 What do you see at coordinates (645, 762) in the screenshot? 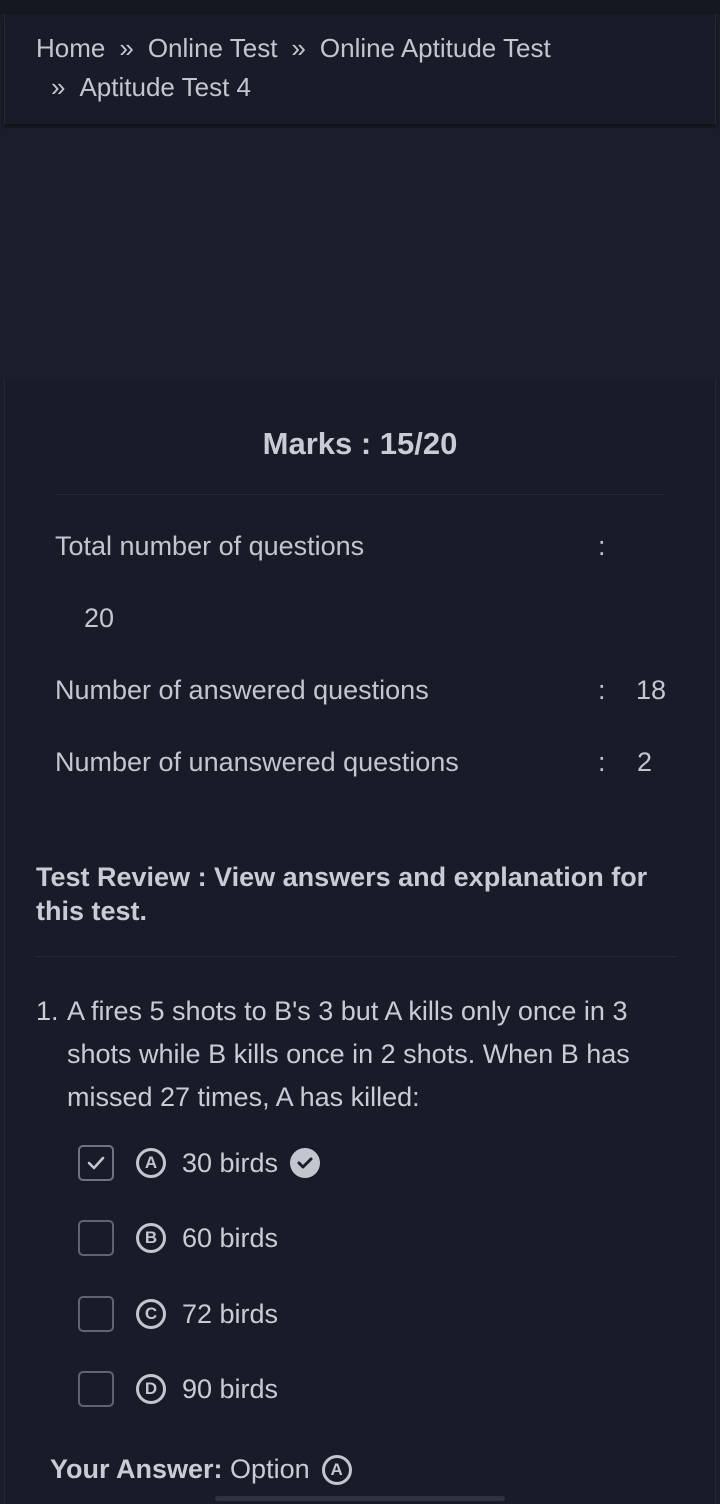
I see `unanswered-questions-value: 2` at bounding box center [645, 762].